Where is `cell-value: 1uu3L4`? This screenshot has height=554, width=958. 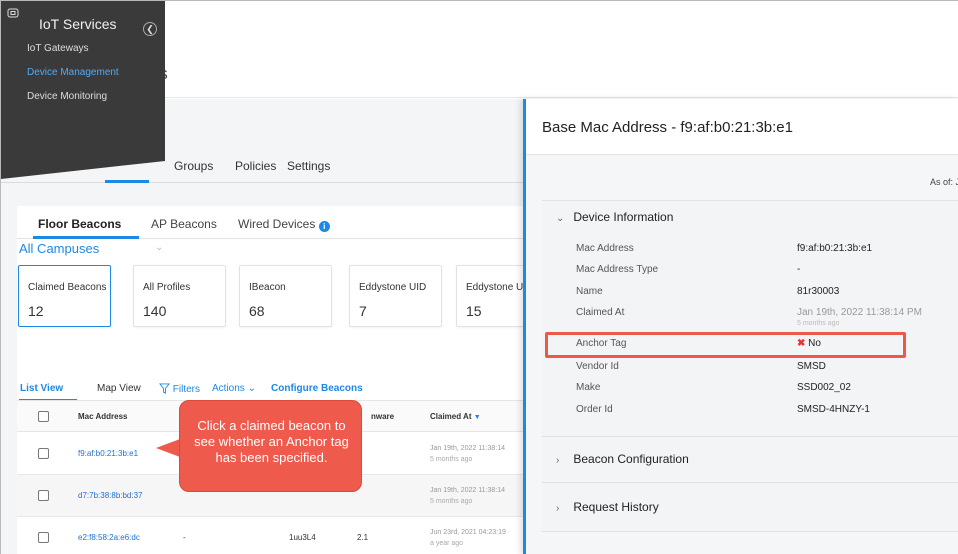
cell-value: 1uu3L4 is located at coordinates (302, 537).